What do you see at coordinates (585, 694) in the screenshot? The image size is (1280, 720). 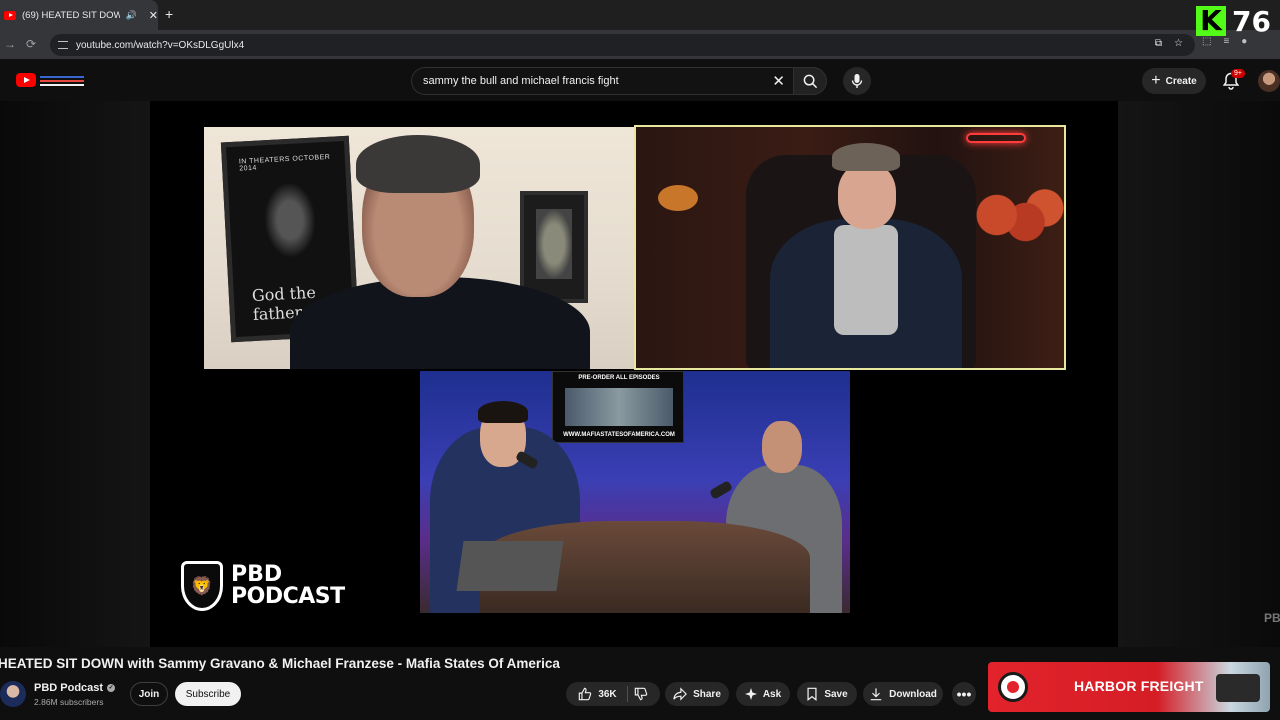 I see `thumbs-up-icon` at bounding box center [585, 694].